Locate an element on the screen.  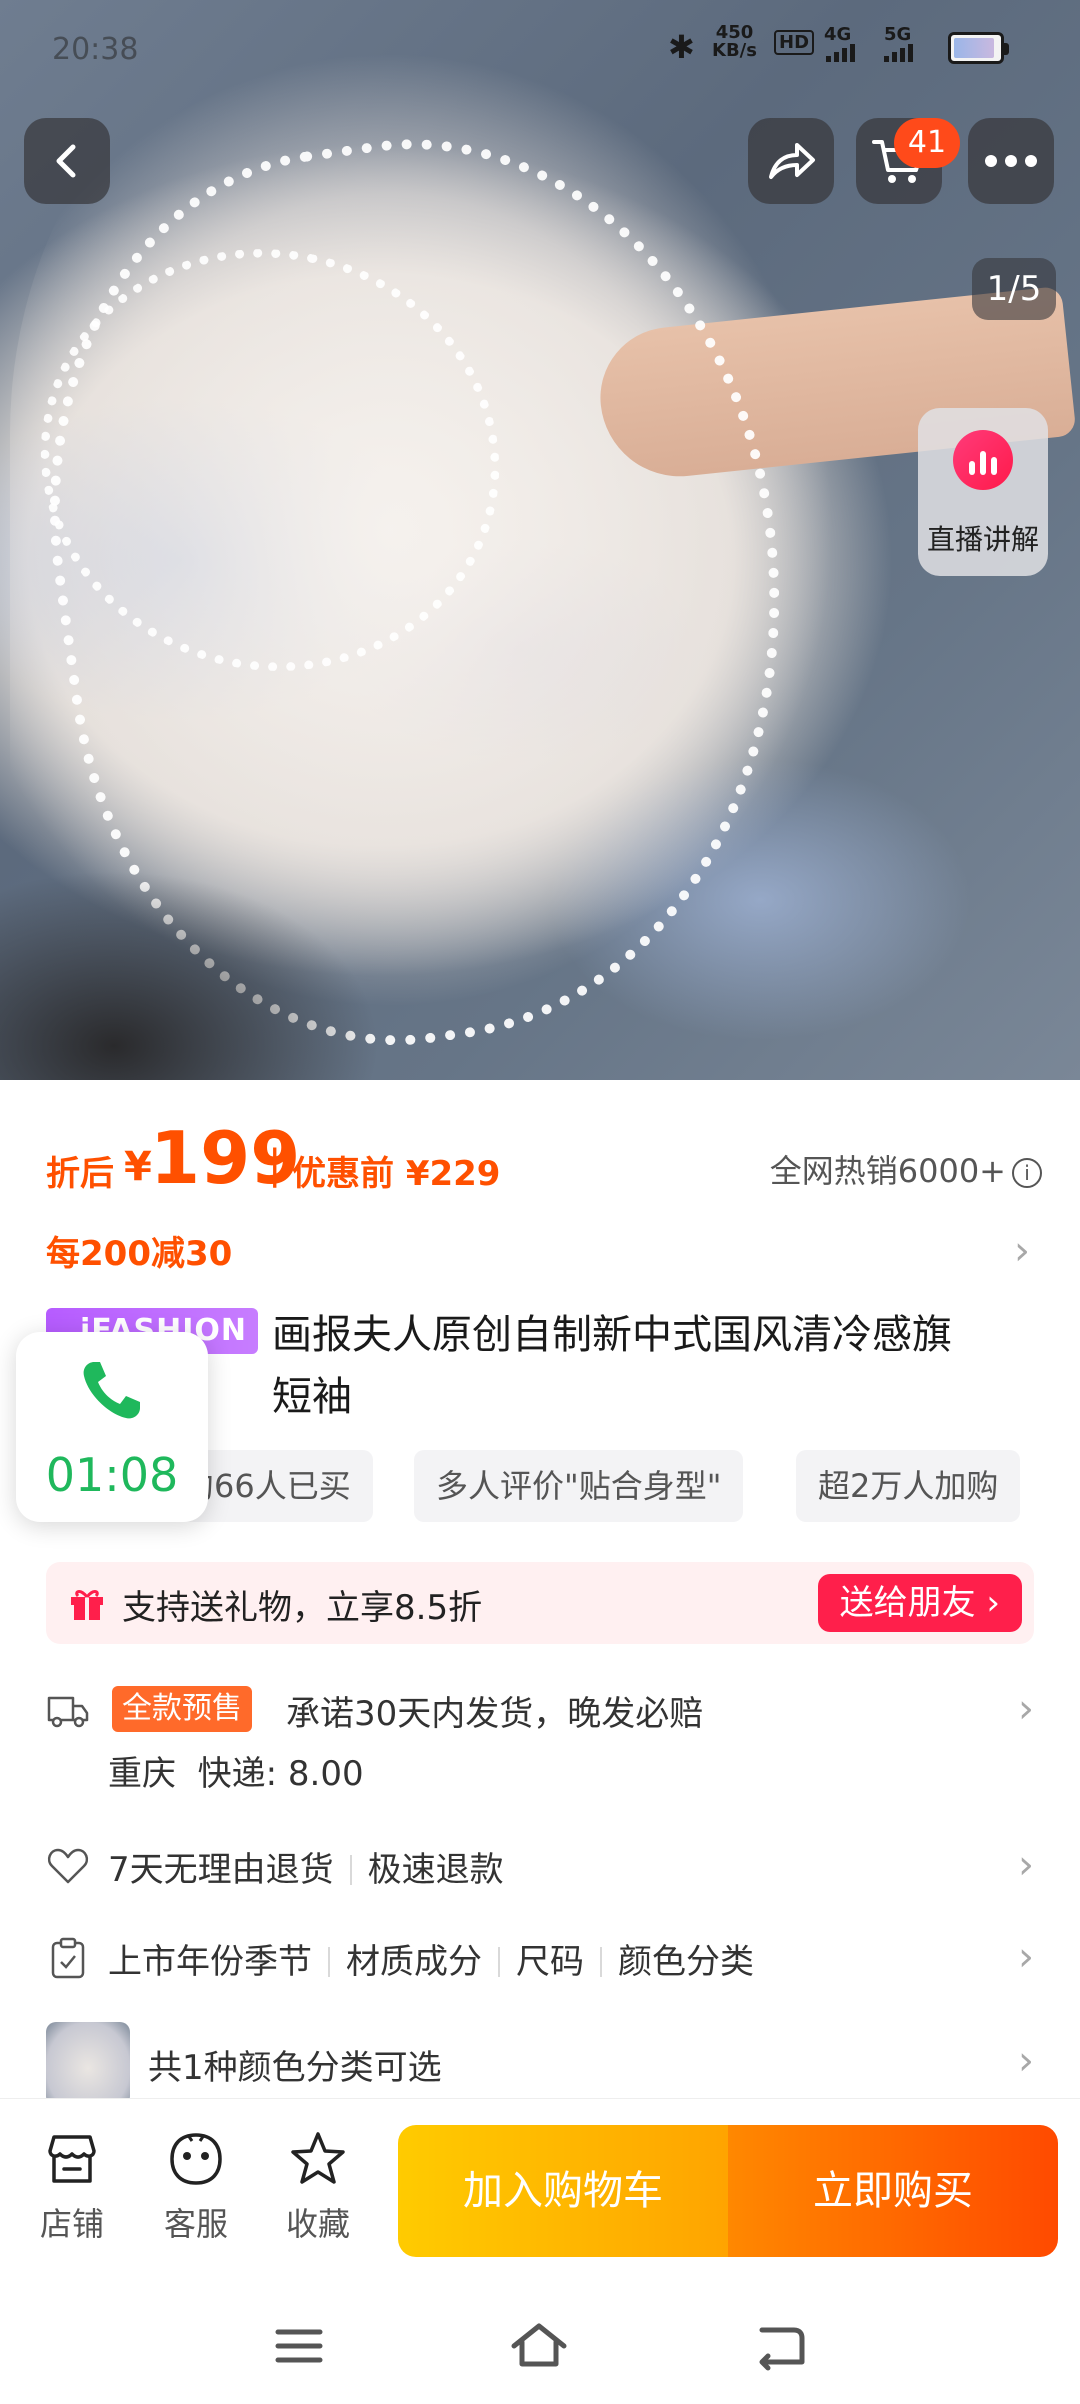
param-item: 材质成分 is located at coordinates (414, 1962).